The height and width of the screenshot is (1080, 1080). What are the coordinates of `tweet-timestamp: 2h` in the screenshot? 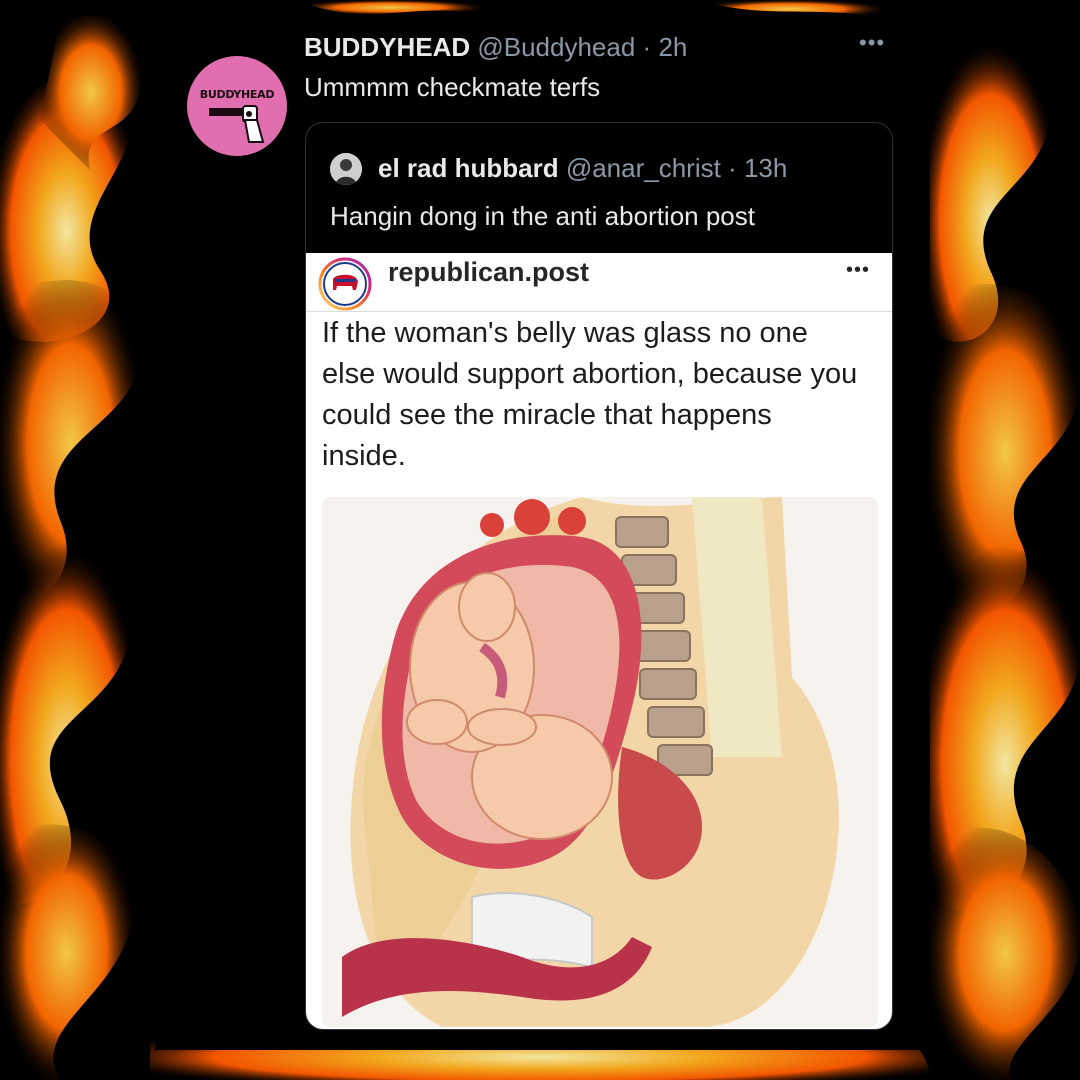 It's located at (672, 47).